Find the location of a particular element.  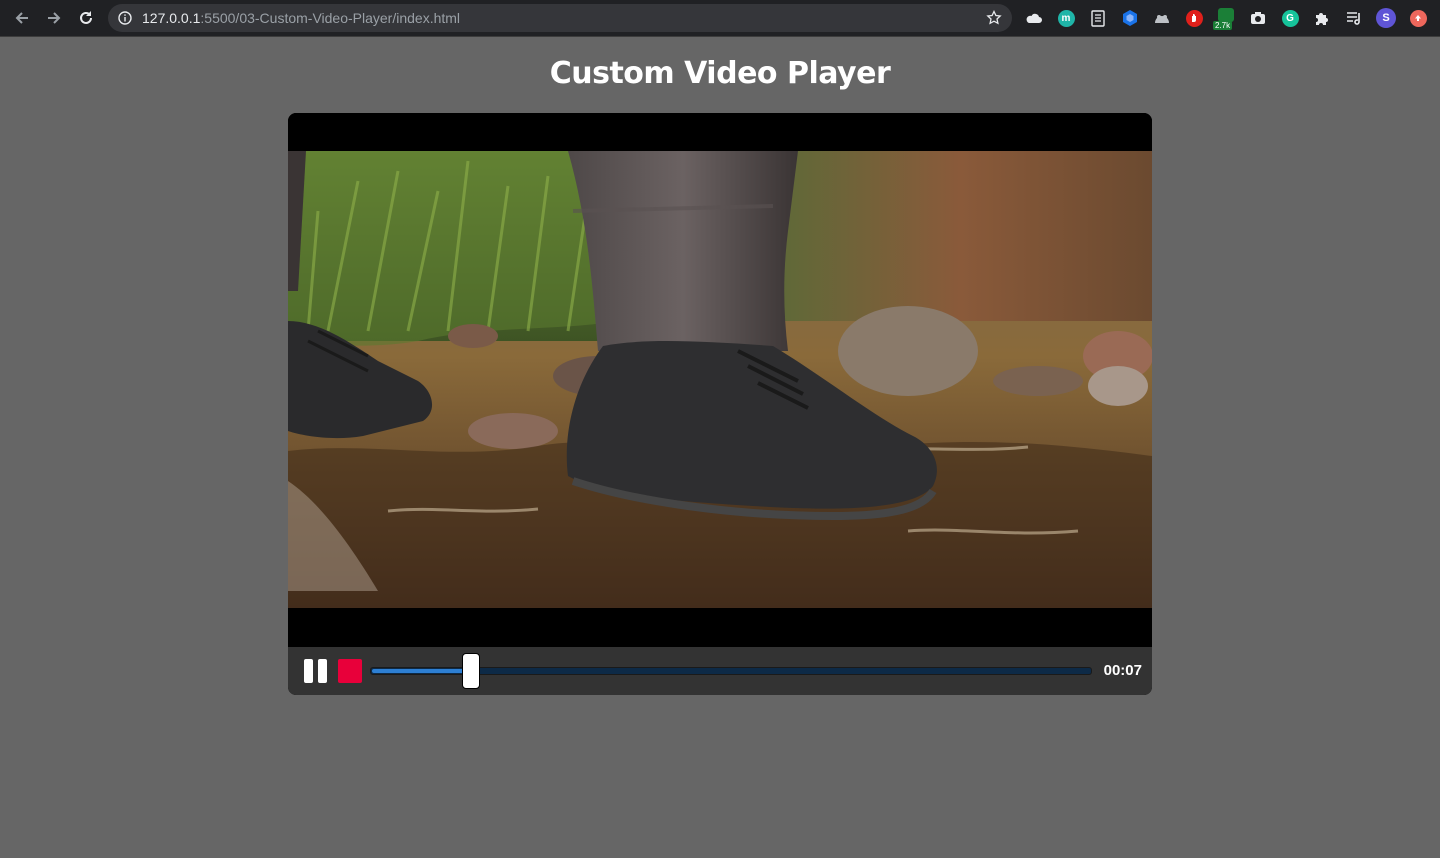

bookmark-star-icon is located at coordinates (994, 18).